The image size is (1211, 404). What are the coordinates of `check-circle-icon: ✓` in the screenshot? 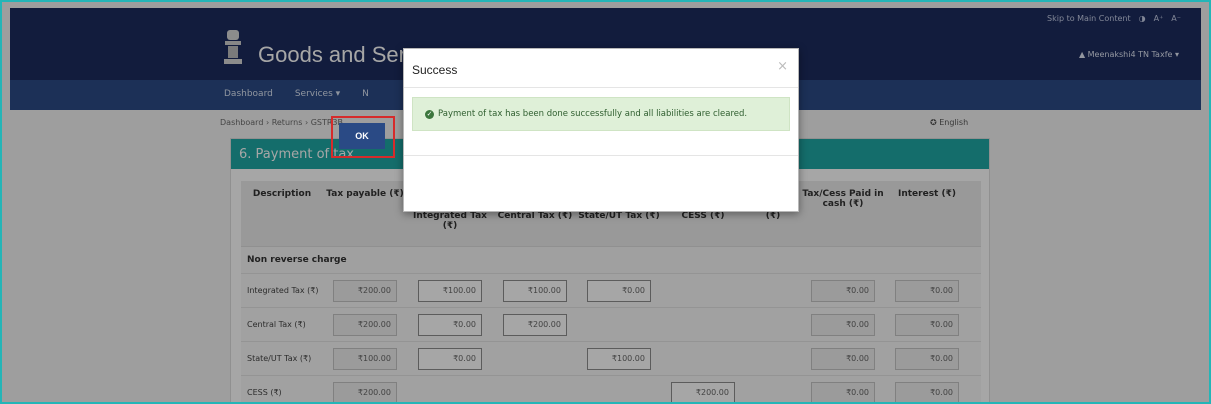 It's located at (429, 114).